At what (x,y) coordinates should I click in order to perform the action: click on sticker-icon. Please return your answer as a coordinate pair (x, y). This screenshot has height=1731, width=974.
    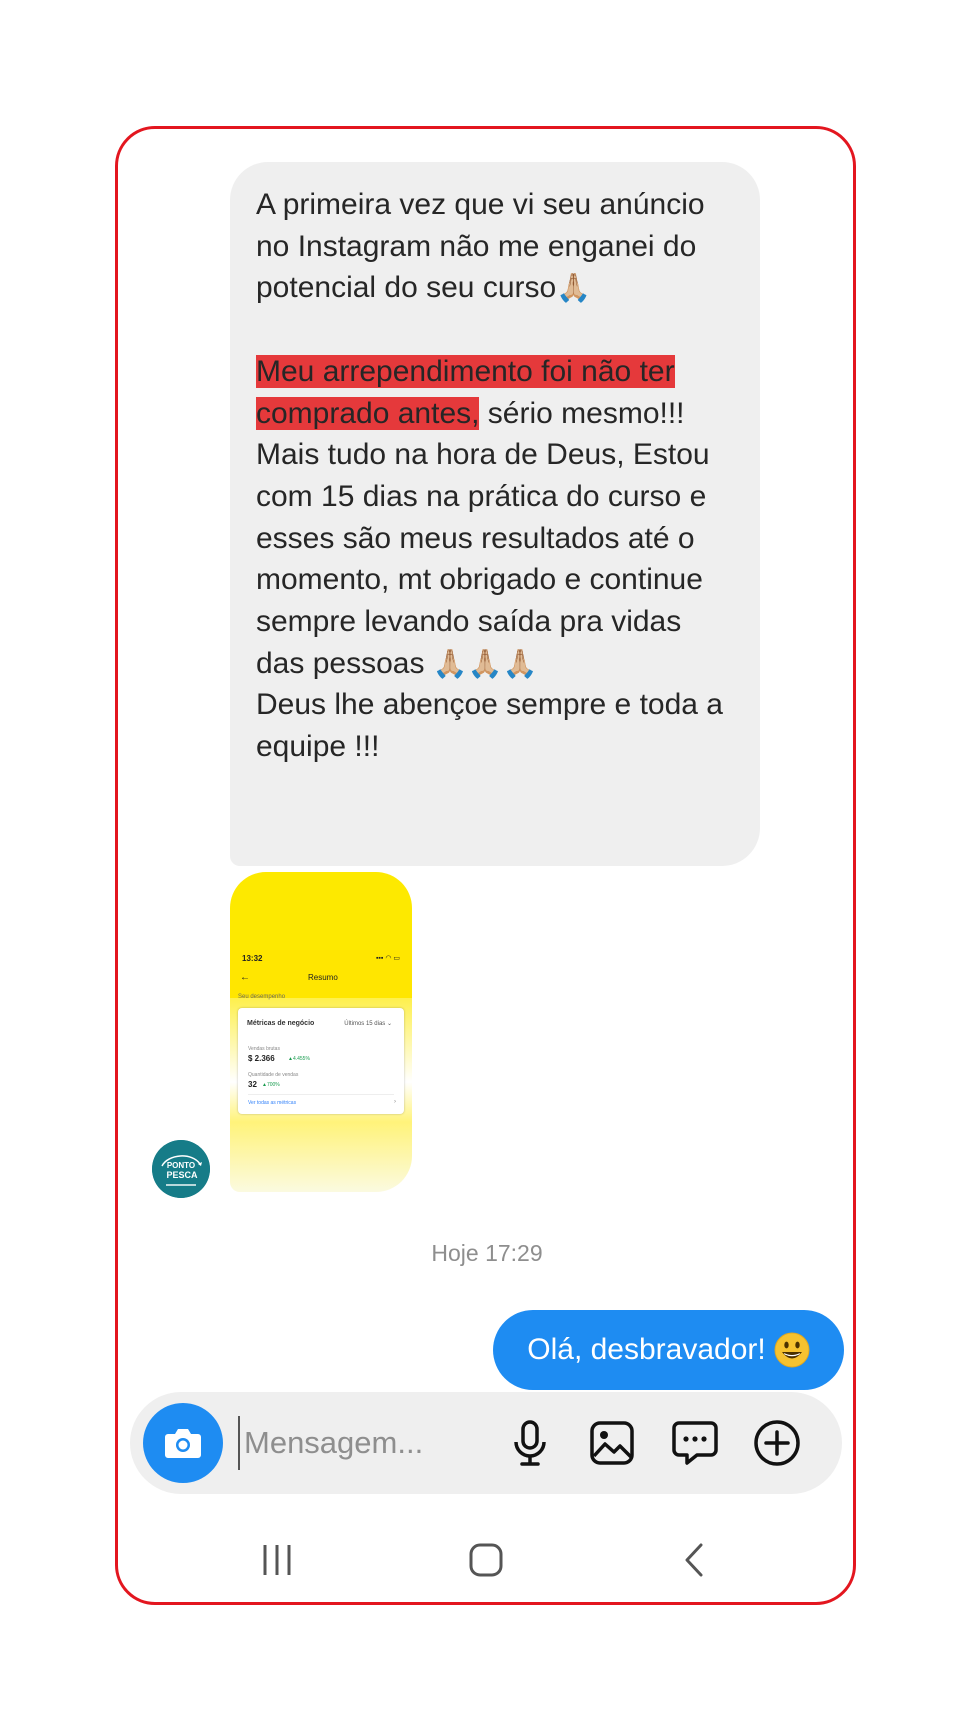
    Looking at the image, I should click on (695, 1443).